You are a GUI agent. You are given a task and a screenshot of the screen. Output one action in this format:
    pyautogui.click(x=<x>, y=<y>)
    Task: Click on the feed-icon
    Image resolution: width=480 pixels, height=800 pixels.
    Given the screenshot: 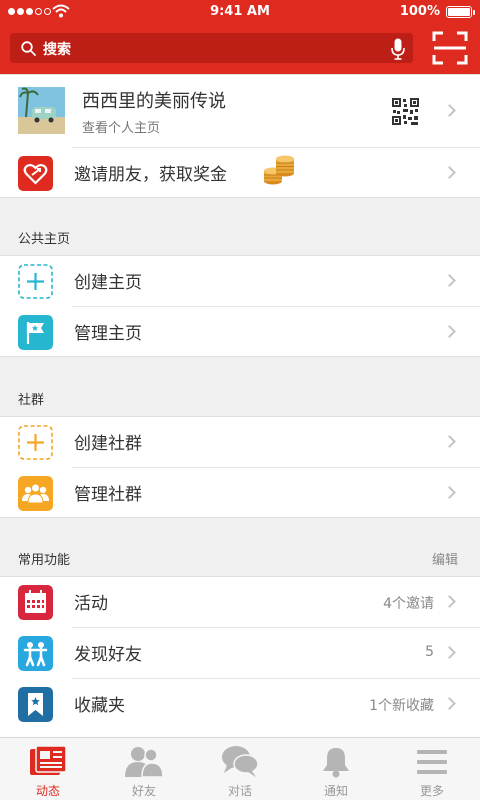 What is the action you would take?
    pyautogui.click(x=48, y=760)
    